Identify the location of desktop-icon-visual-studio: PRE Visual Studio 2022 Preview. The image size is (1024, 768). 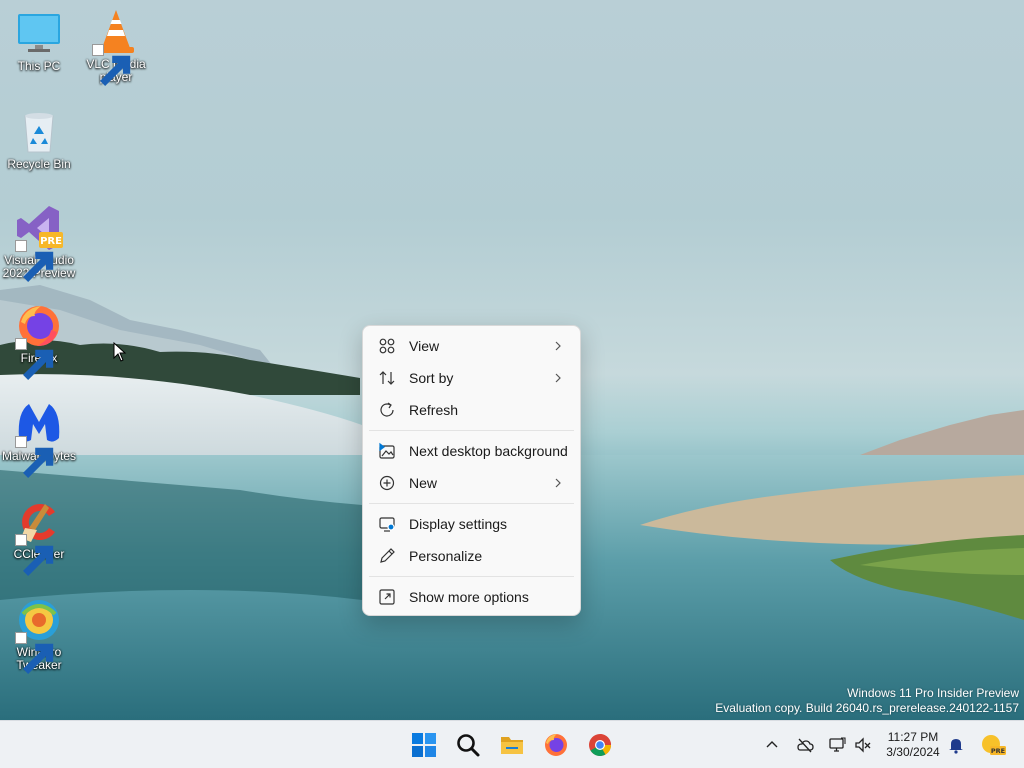
(39, 243).